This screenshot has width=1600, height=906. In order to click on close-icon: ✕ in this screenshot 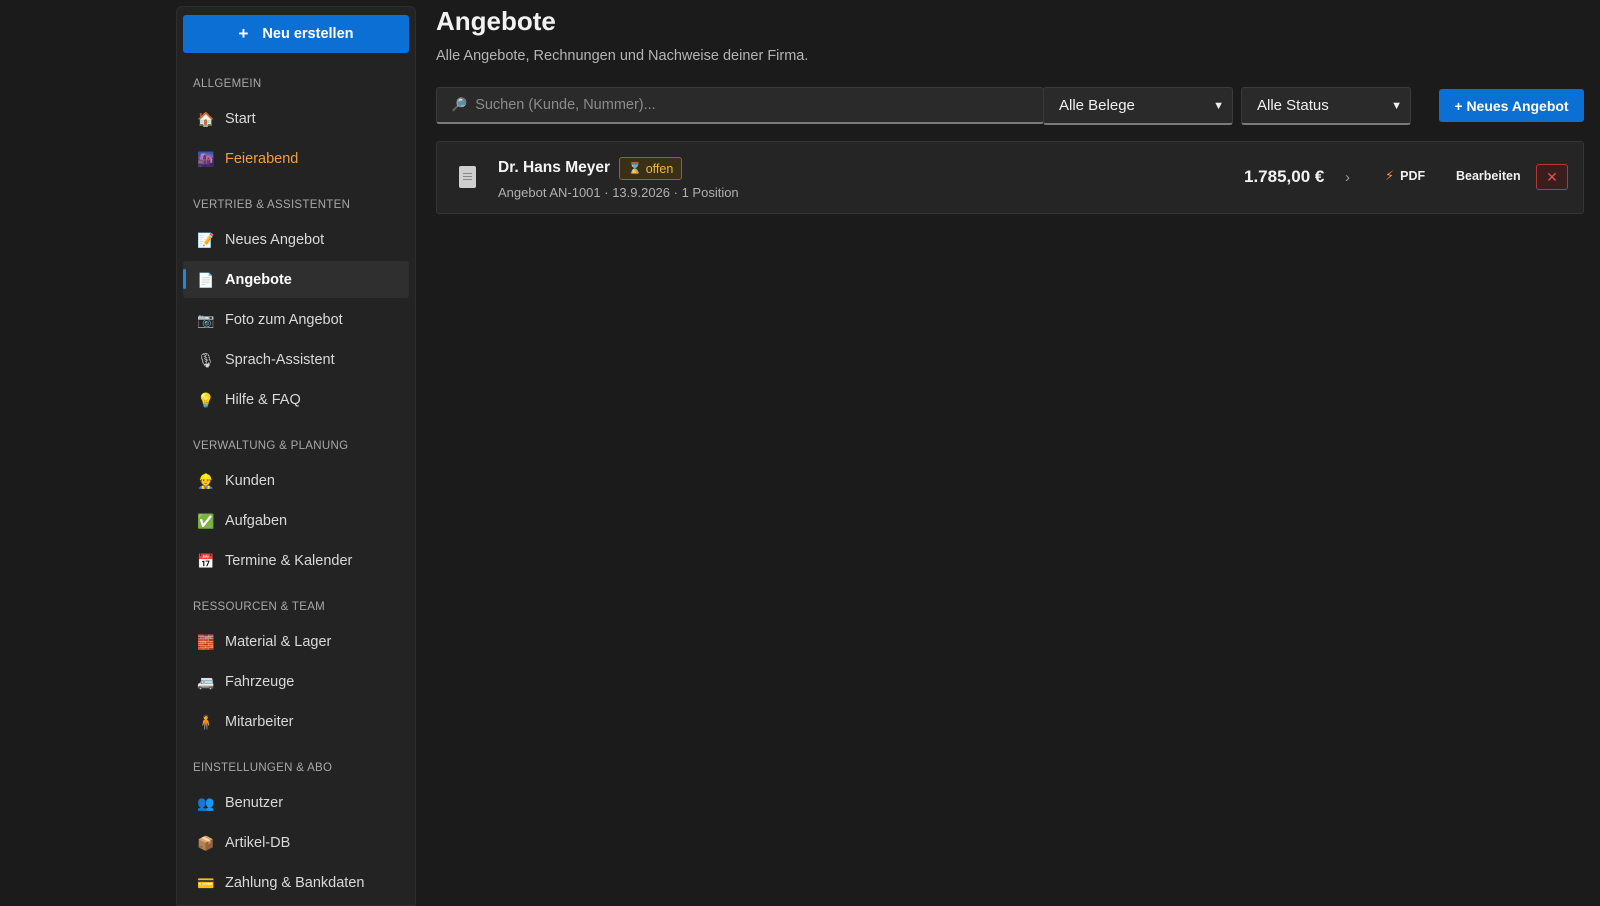, I will do `click(1552, 176)`.